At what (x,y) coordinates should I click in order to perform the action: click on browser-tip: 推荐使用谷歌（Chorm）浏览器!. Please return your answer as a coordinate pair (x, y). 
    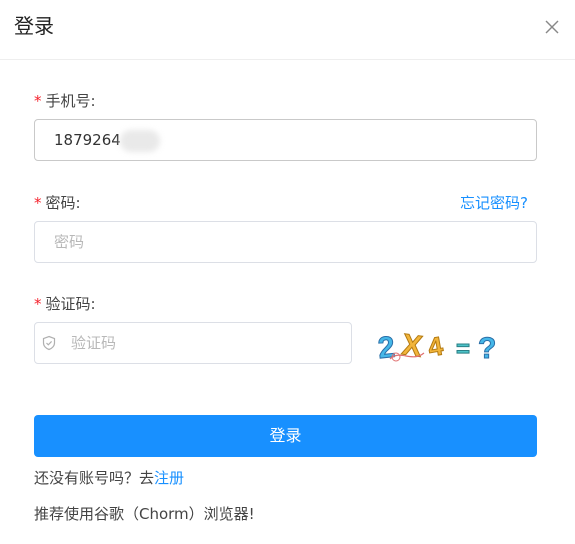
    Looking at the image, I should click on (144, 514).